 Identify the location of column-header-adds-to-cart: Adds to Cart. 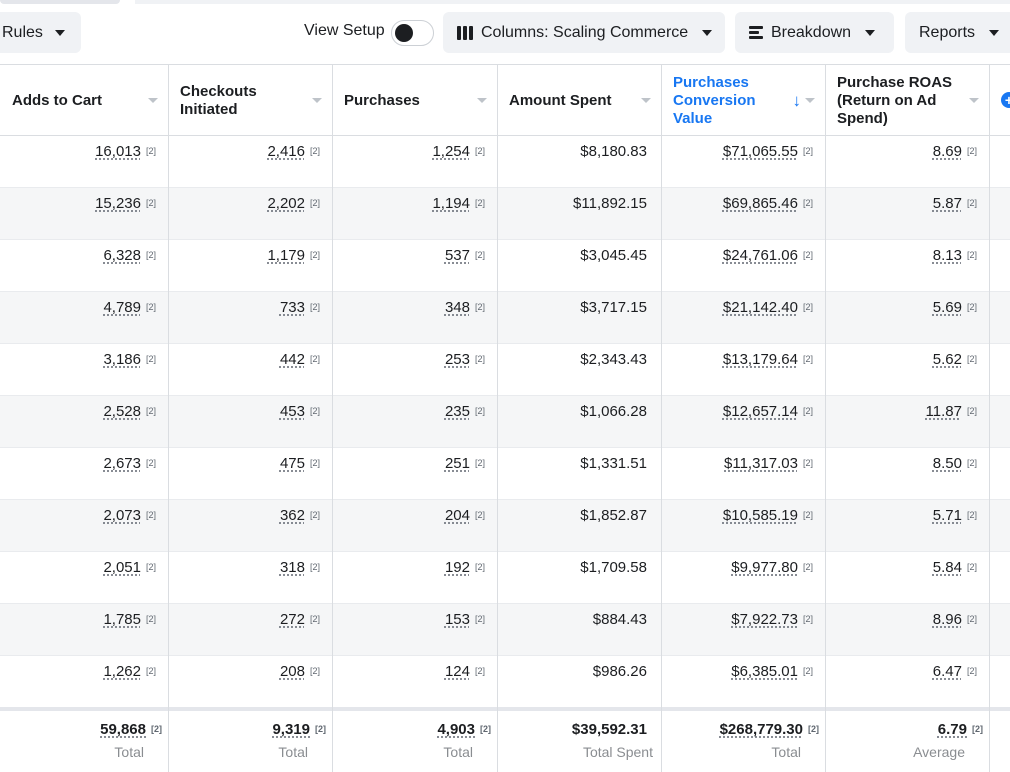
(84, 100).